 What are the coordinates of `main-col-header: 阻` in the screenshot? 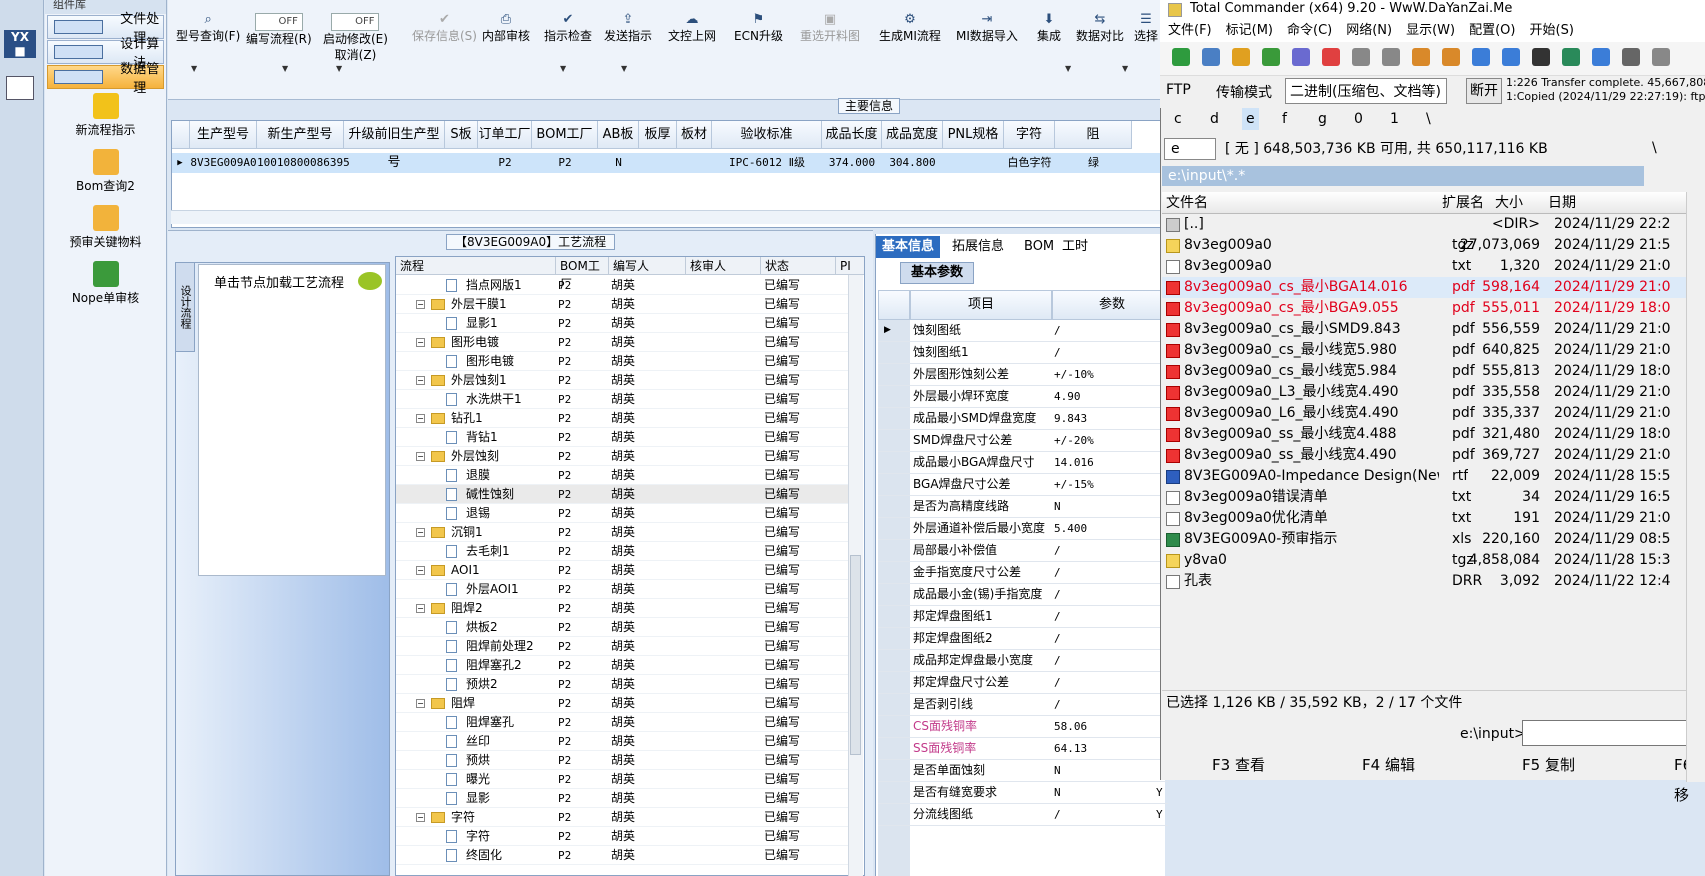 It's located at (1093, 135).